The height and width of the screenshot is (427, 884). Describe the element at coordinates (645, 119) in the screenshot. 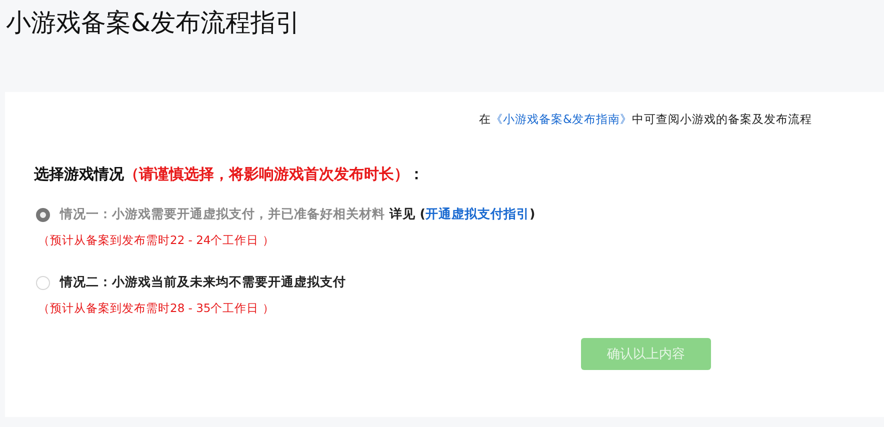

I see `info-text: 在《小游戏备案&发布指南》中可查阅小游戏的备案及发布流程` at that location.